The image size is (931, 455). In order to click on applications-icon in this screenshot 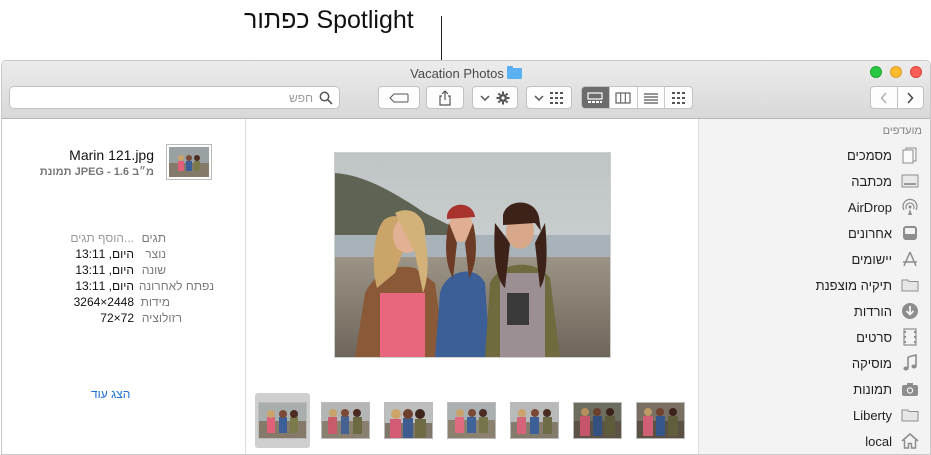, I will do `click(910, 259)`.